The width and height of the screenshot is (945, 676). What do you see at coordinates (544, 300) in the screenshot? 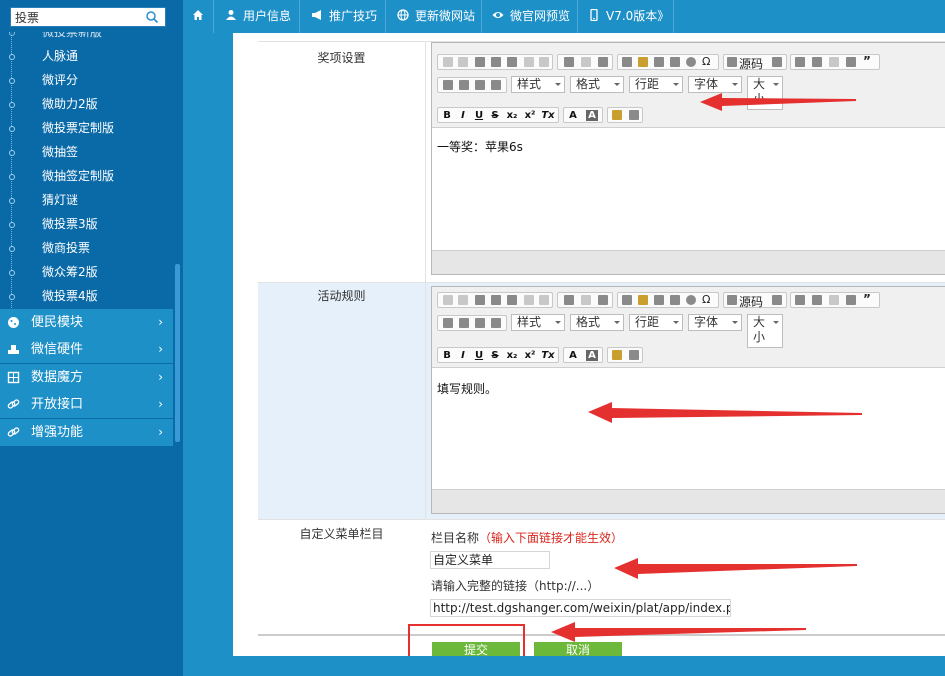
I see `redo-icon` at bounding box center [544, 300].